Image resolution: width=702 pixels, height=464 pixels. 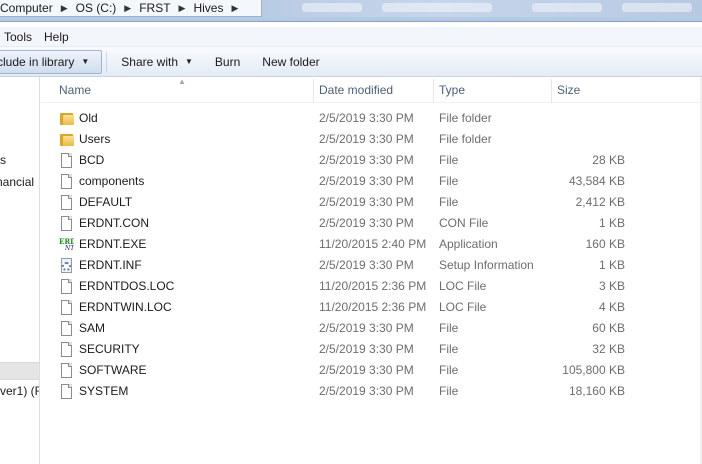 What do you see at coordinates (591, 90) in the screenshot?
I see `column-size: Size` at bounding box center [591, 90].